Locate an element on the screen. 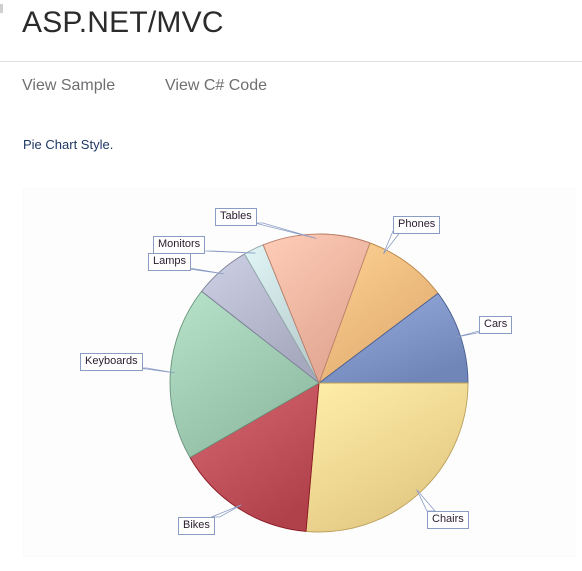  nav-bar: View Sample View C# Code is located at coordinates (291, 91).